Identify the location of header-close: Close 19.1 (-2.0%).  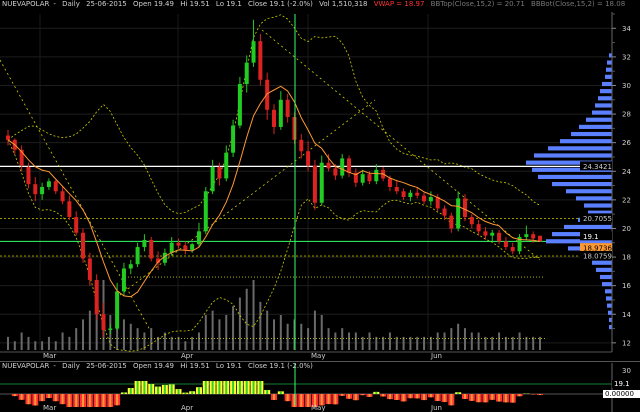
(280, 4).